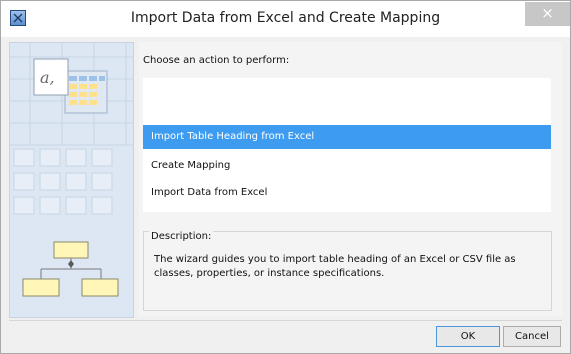 Image resolution: width=571 pixels, height=354 pixels. I want to click on description-label: Description:, so click(181, 236).